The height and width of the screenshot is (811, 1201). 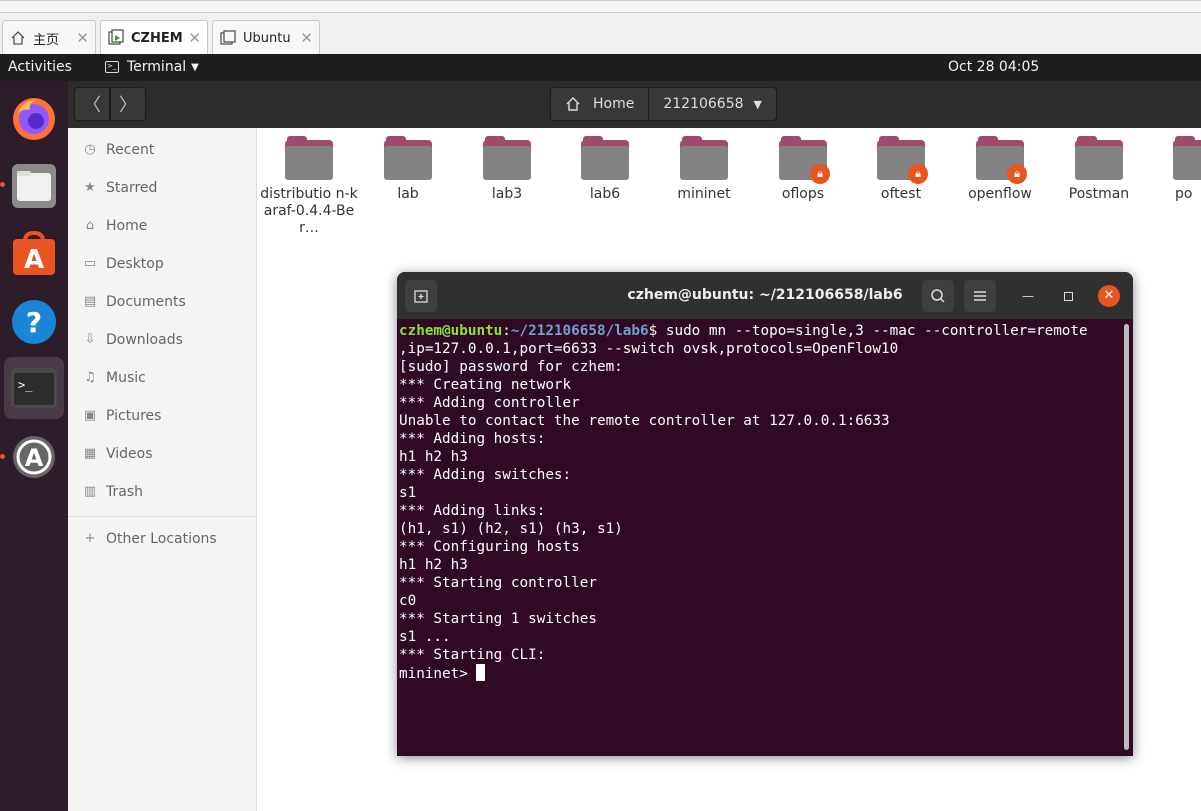 What do you see at coordinates (481, 672) in the screenshot?
I see `text-cursor` at bounding box center [481, 672].